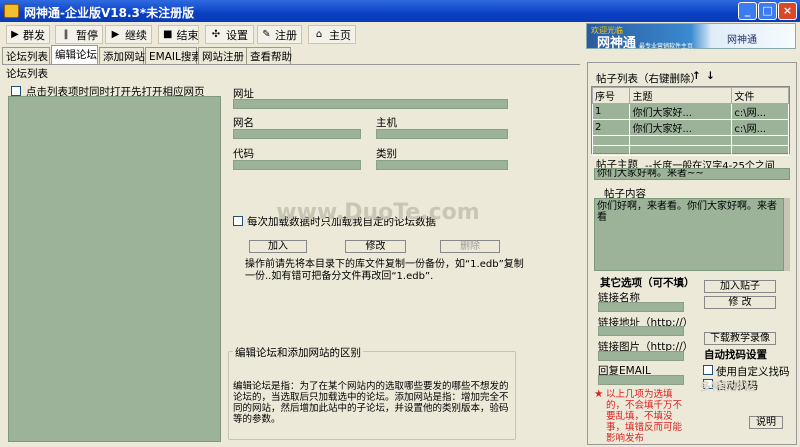  What do you see at coordinates (286, 35) in the screenshot?
I see `toolbar-label: 注册` at bounding box center [286, 35].